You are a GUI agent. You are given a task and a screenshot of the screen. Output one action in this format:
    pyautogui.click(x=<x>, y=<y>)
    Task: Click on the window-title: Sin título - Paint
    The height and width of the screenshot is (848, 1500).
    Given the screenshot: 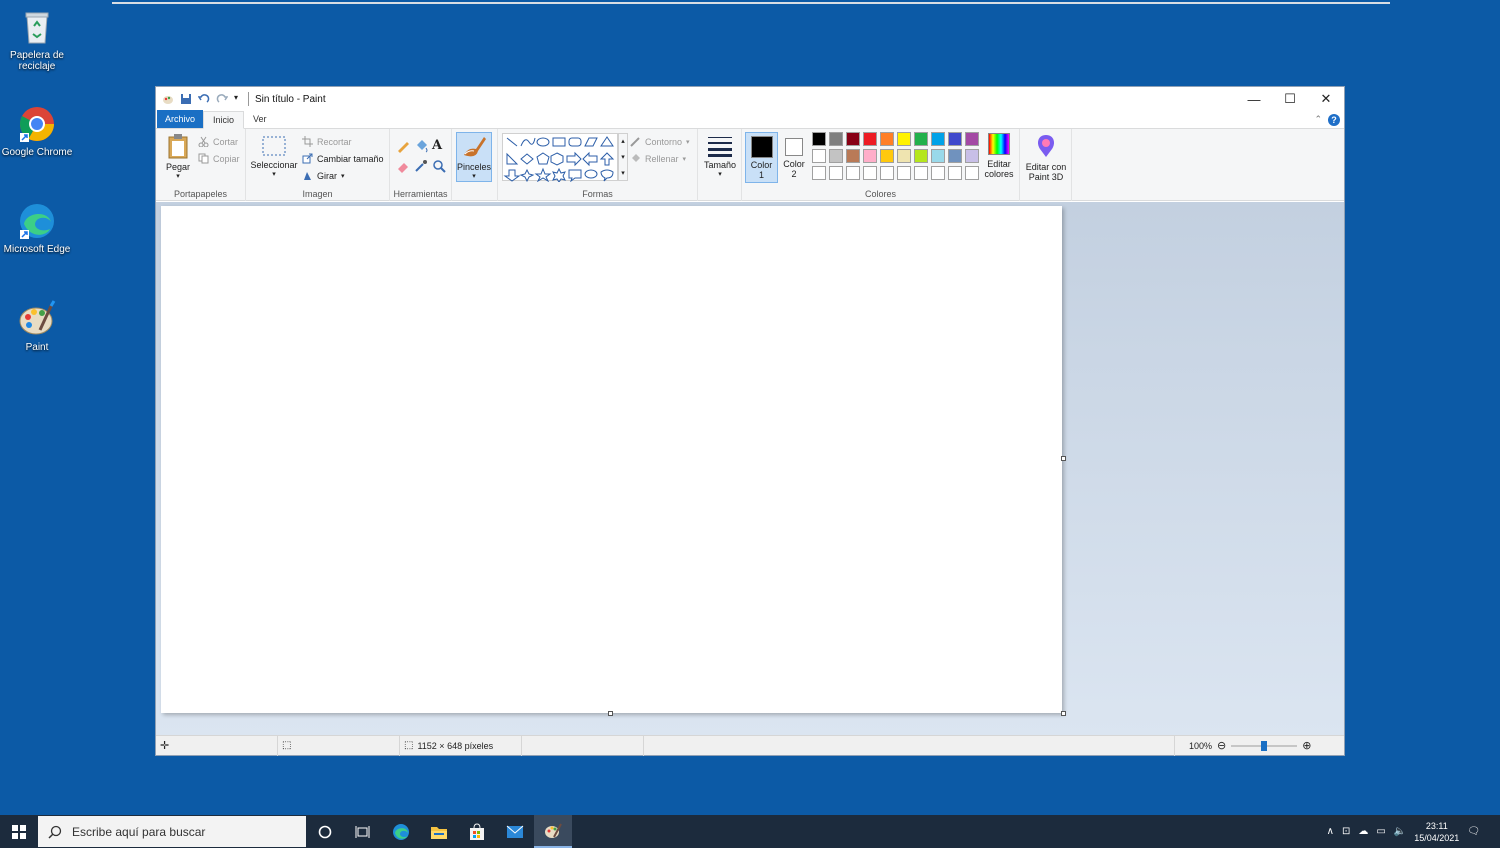 What is the action you would take?
    pyautogui.click(x=290, y=99)
    